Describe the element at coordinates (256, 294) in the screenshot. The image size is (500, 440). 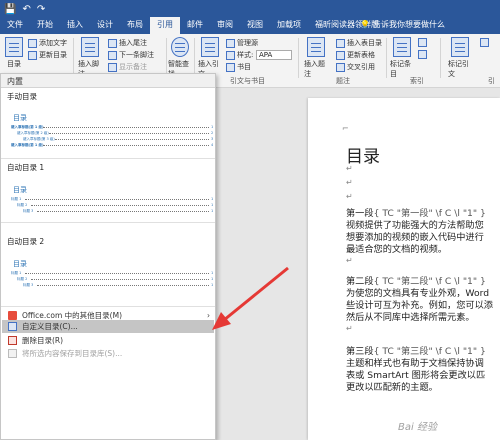
I see `arrow-shaft` at that location.